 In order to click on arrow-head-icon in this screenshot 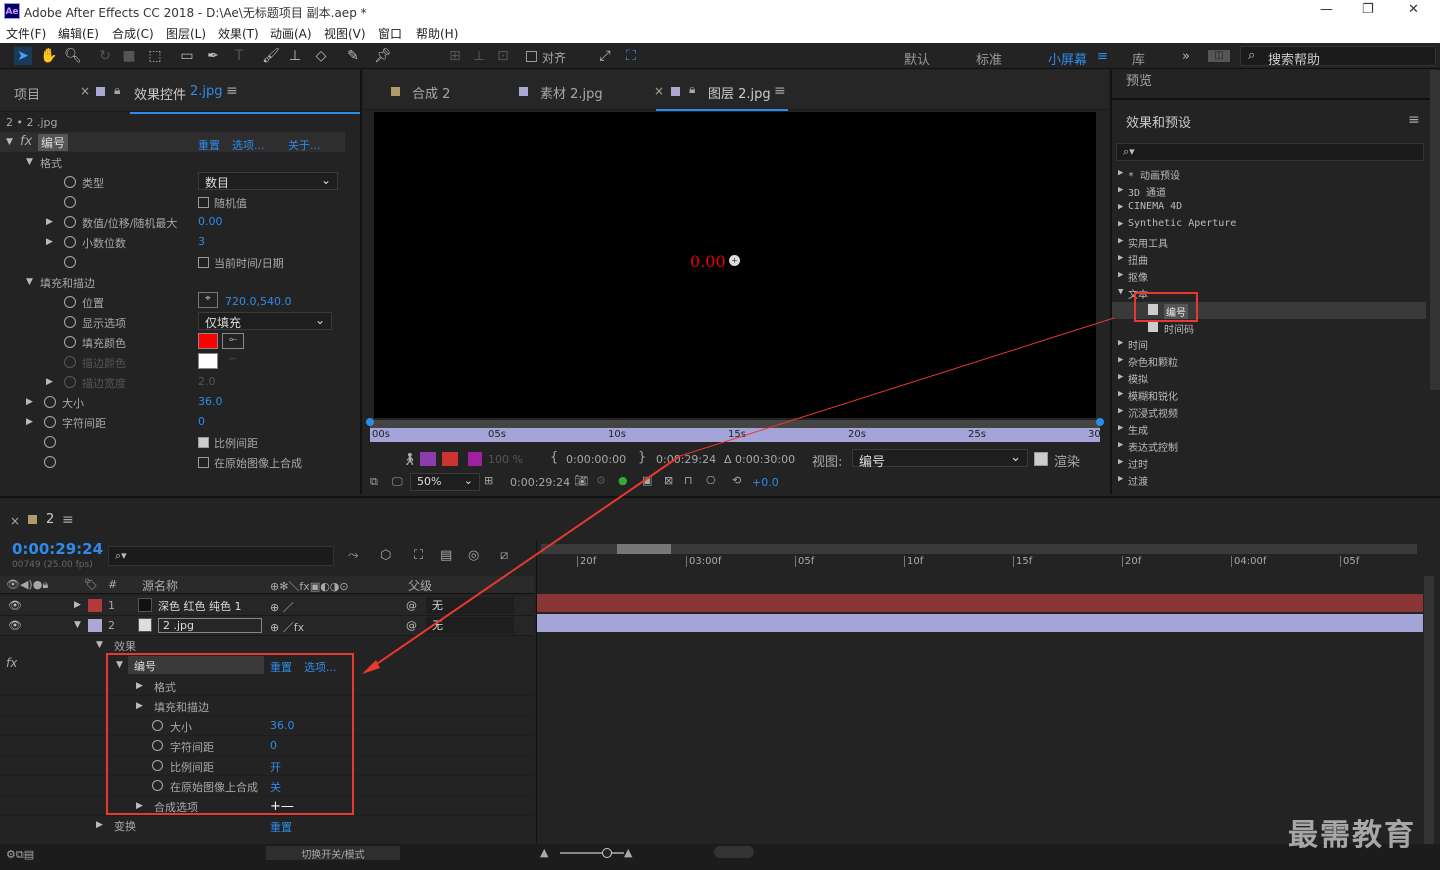, I will do `click(371, 667)`.